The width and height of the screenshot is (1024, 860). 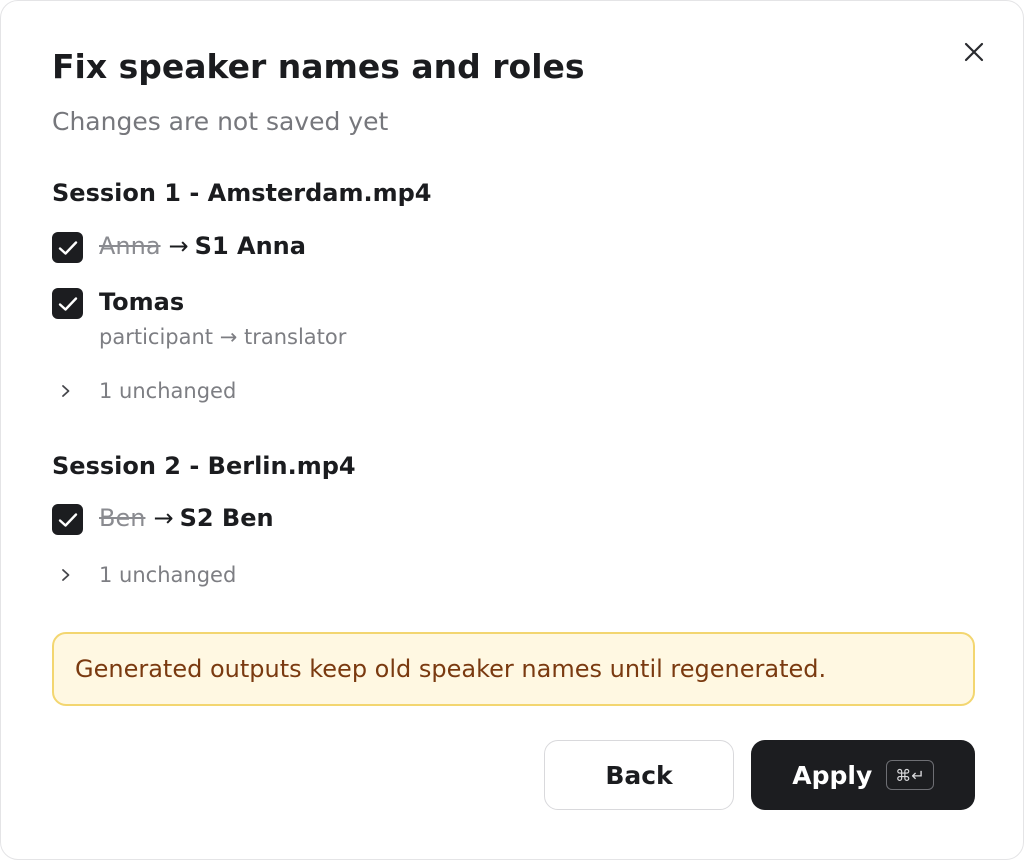 I want to click on apply-label: Apply, so click(x=832, y=775).